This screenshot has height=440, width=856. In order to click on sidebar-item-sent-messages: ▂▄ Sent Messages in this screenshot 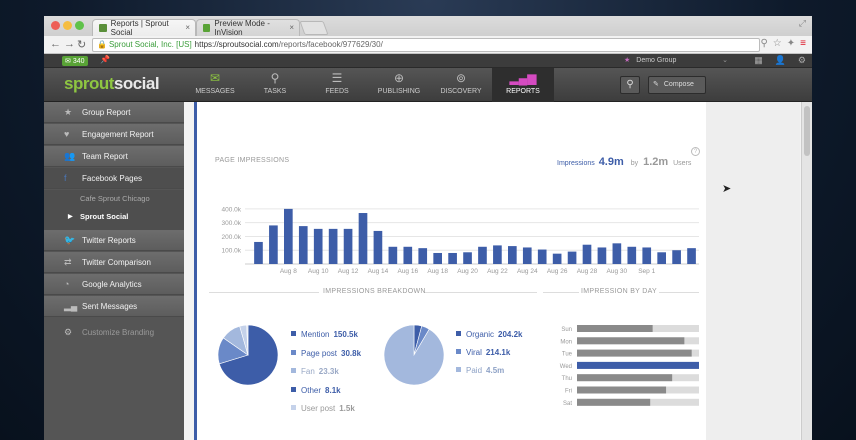, I will do `click(114, 306)`.